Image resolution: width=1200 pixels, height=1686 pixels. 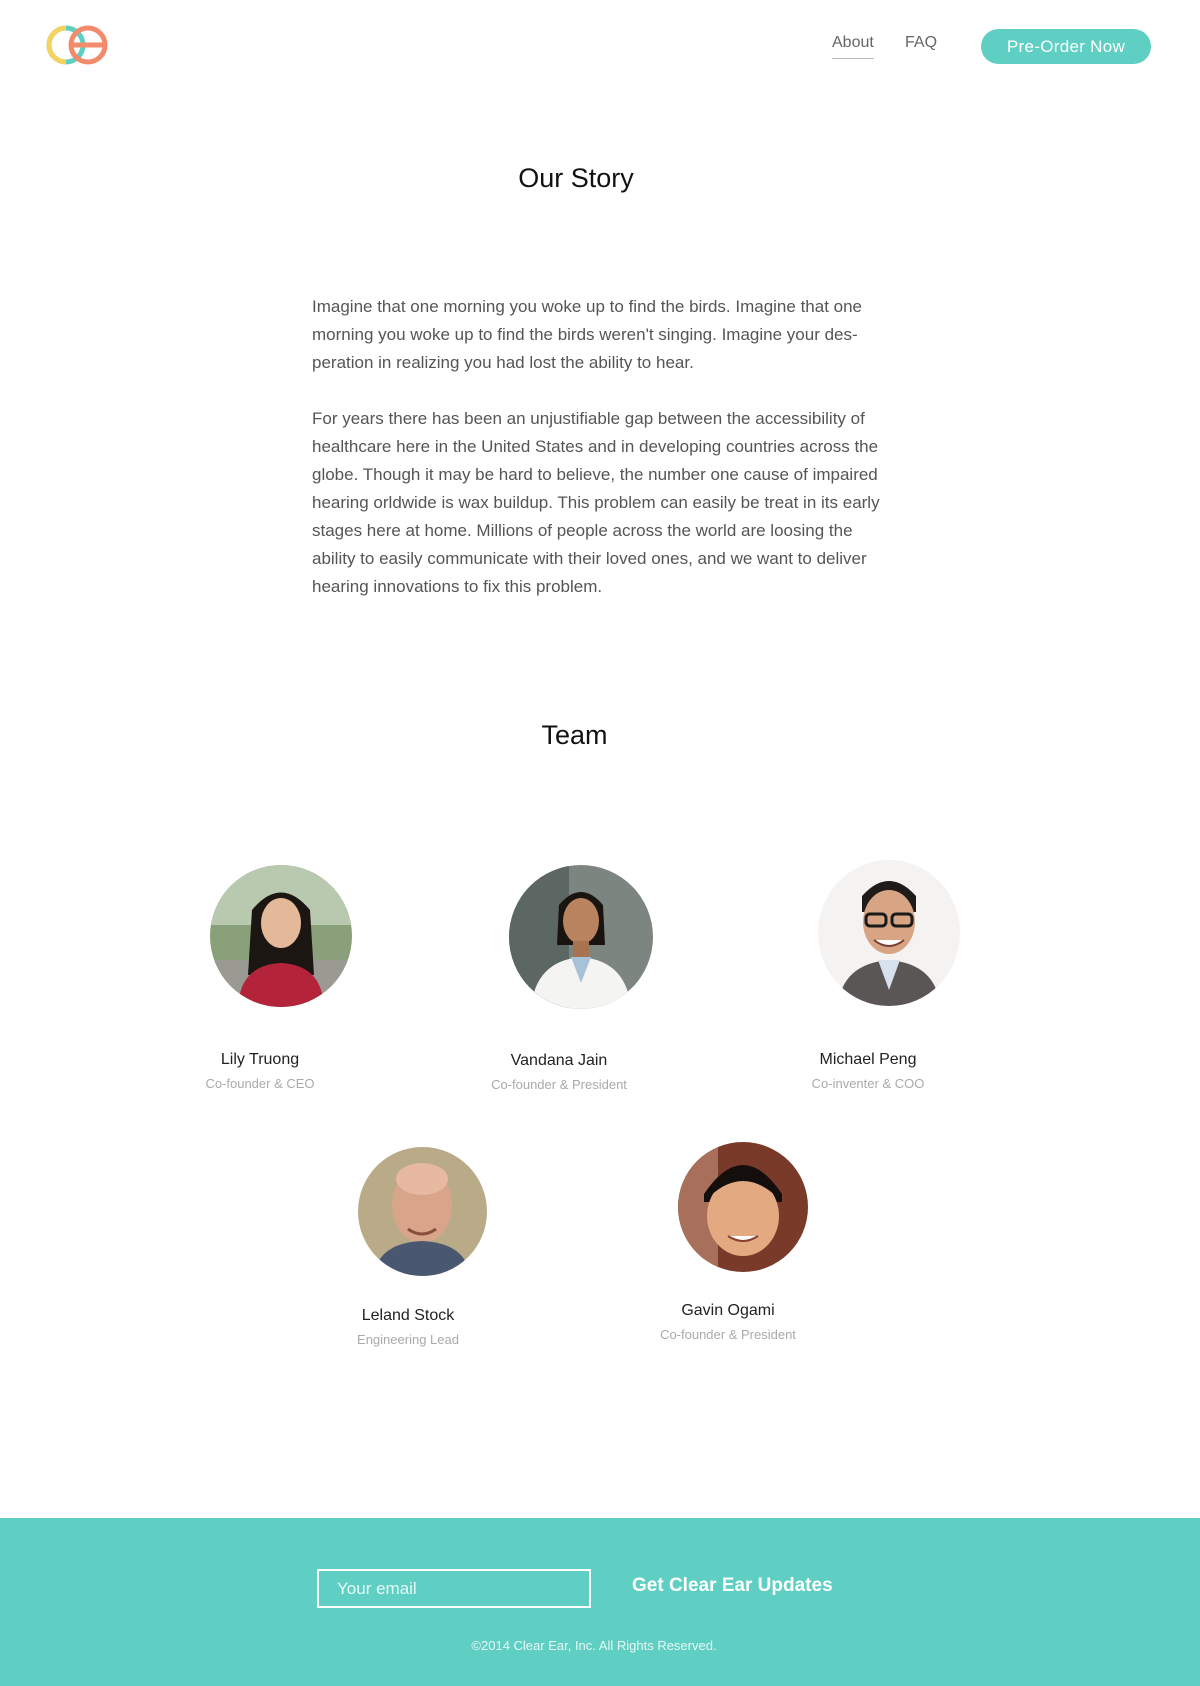 What do you see at coordinates (454, 1588) in the screenshot?
I see `email-input` at bounding box center [454, 1588].